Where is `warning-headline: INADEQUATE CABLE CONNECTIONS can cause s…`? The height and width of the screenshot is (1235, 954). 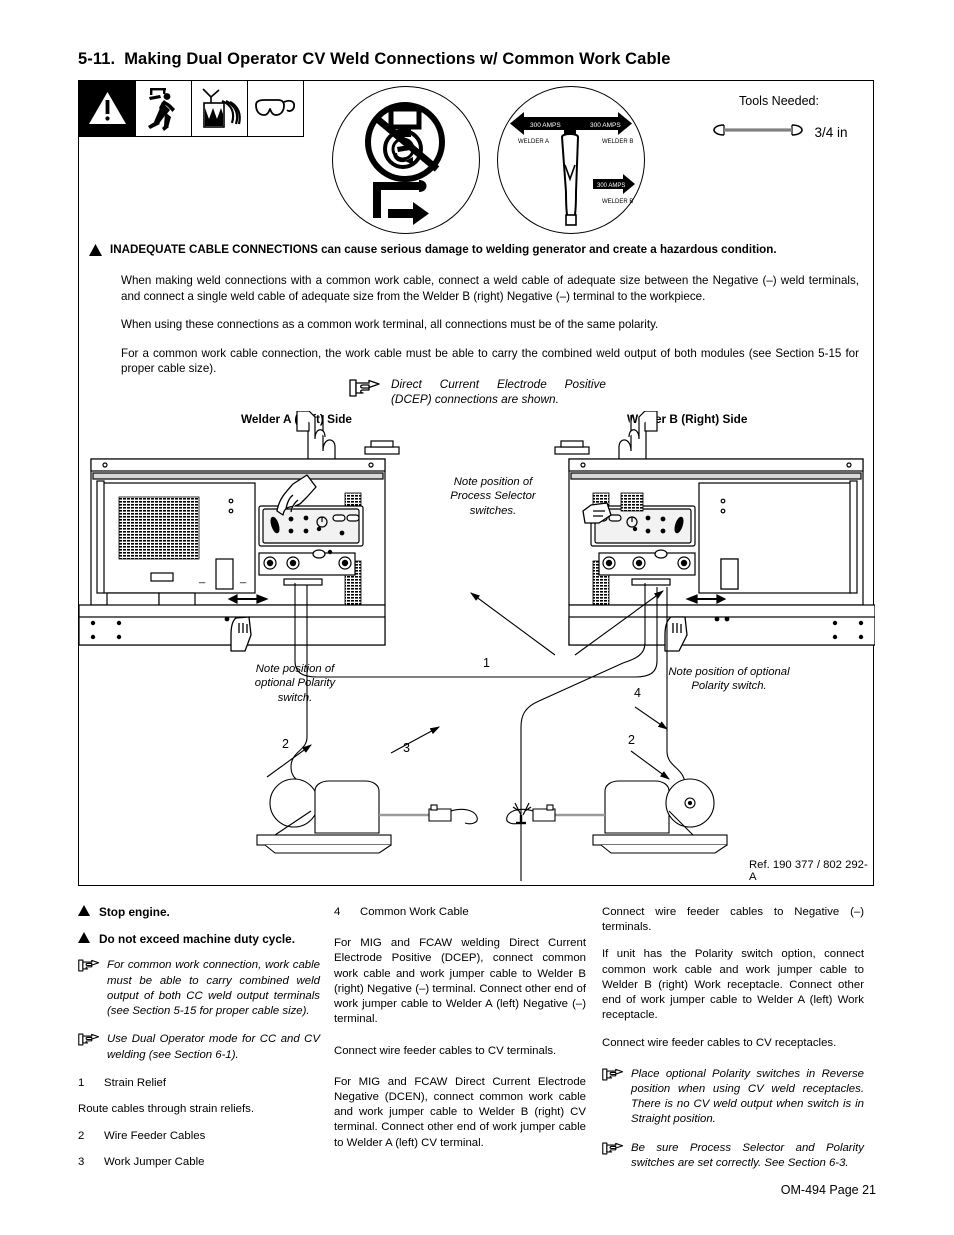
warning-headline: INADEQUATE CABLE CONNECTIONS can cause s… is located at coordinates (477, 251).